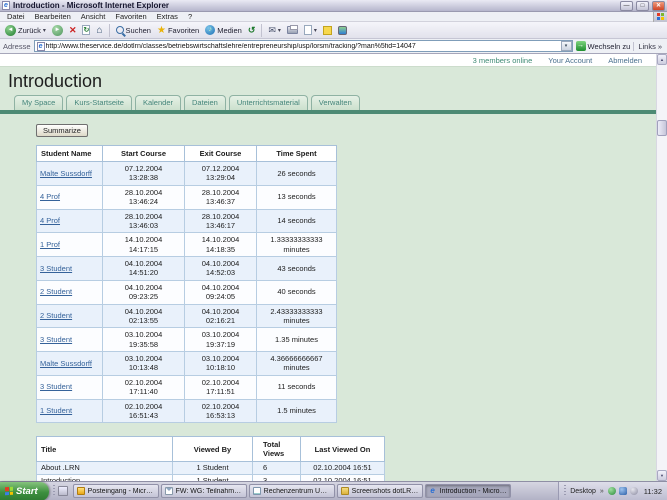  What do you see at coordinates (662, 59) in the screenshot?
I see `scroll-up-button: ▲` at bounding box center [662, 59].